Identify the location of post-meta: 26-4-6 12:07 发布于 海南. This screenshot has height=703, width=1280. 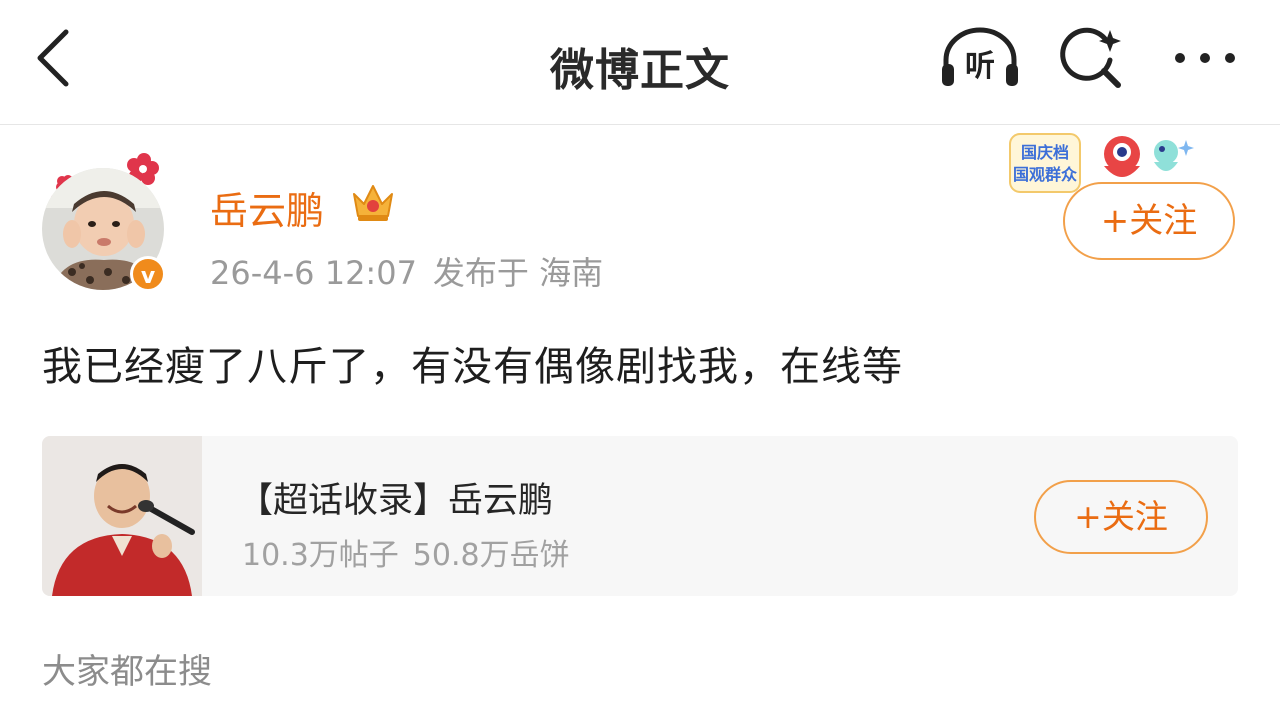
(406, 271).